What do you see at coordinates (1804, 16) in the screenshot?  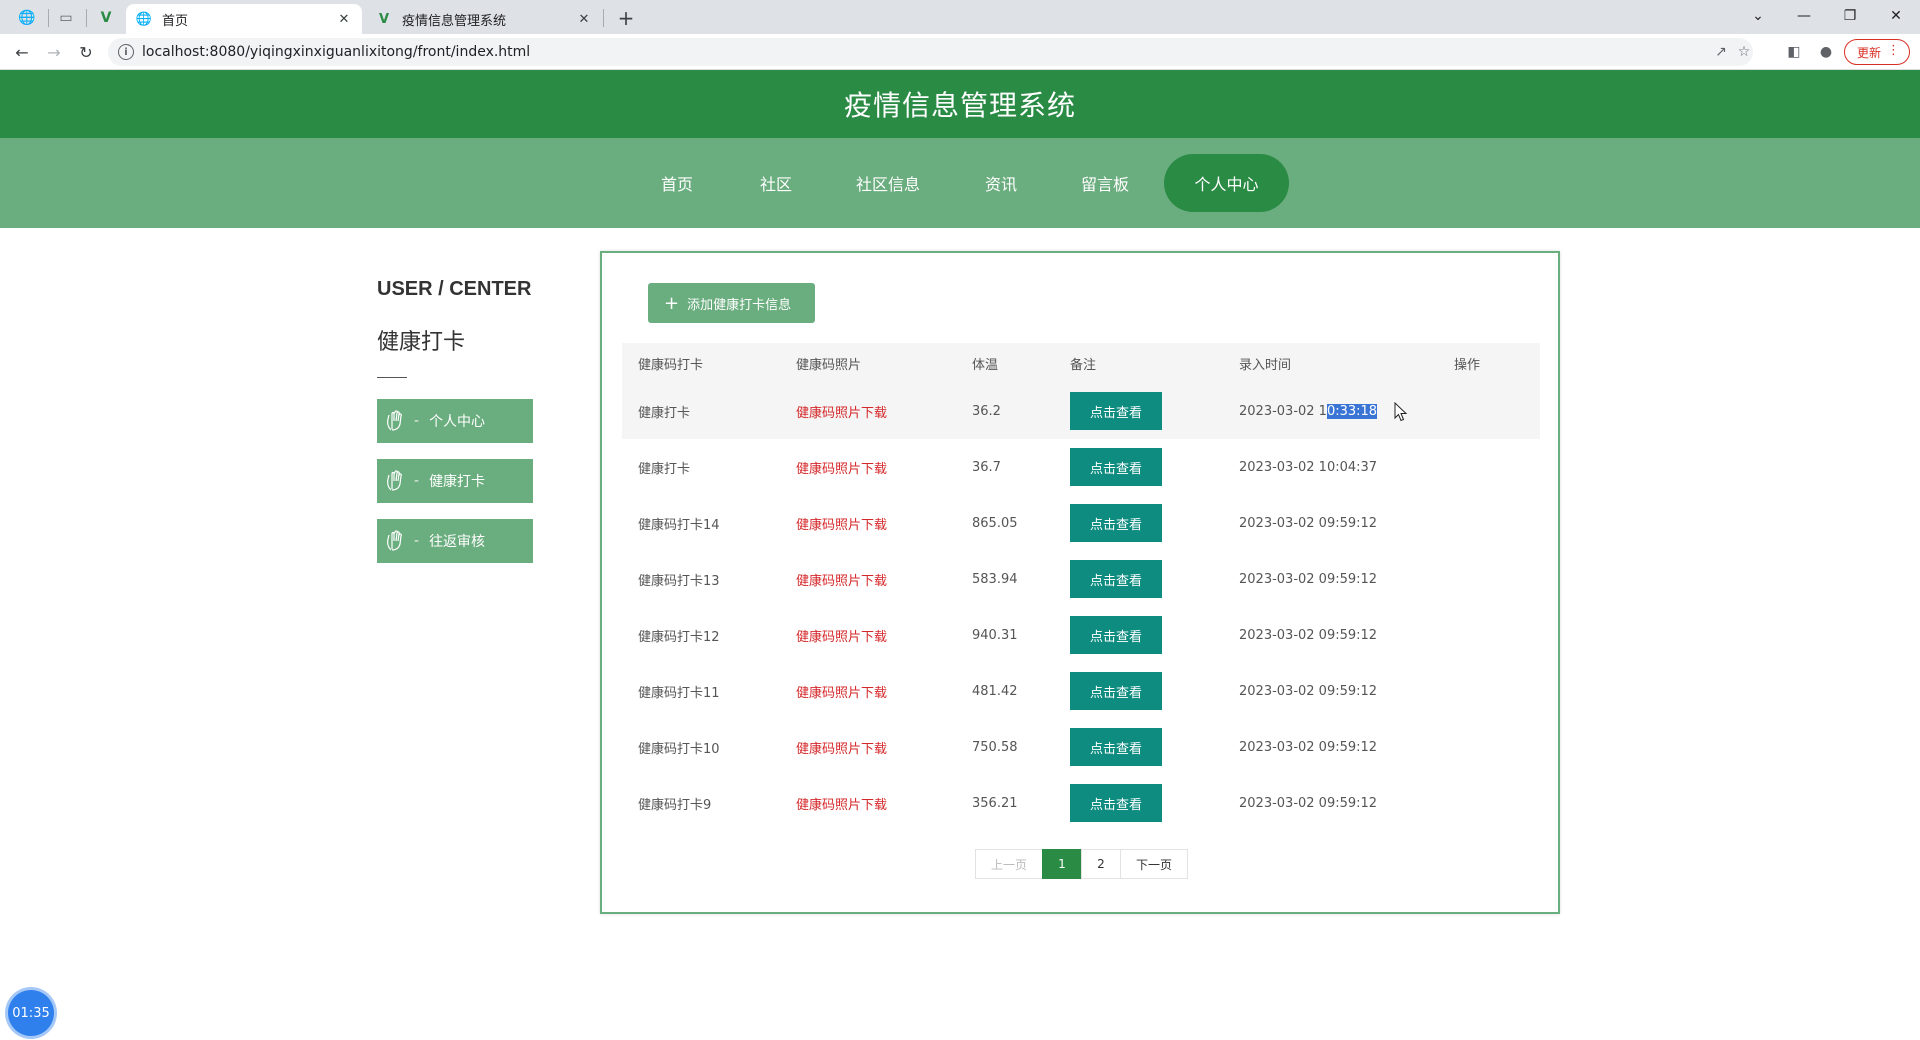 I see `minimize-icon: —` at bounding box center [1804, 16].